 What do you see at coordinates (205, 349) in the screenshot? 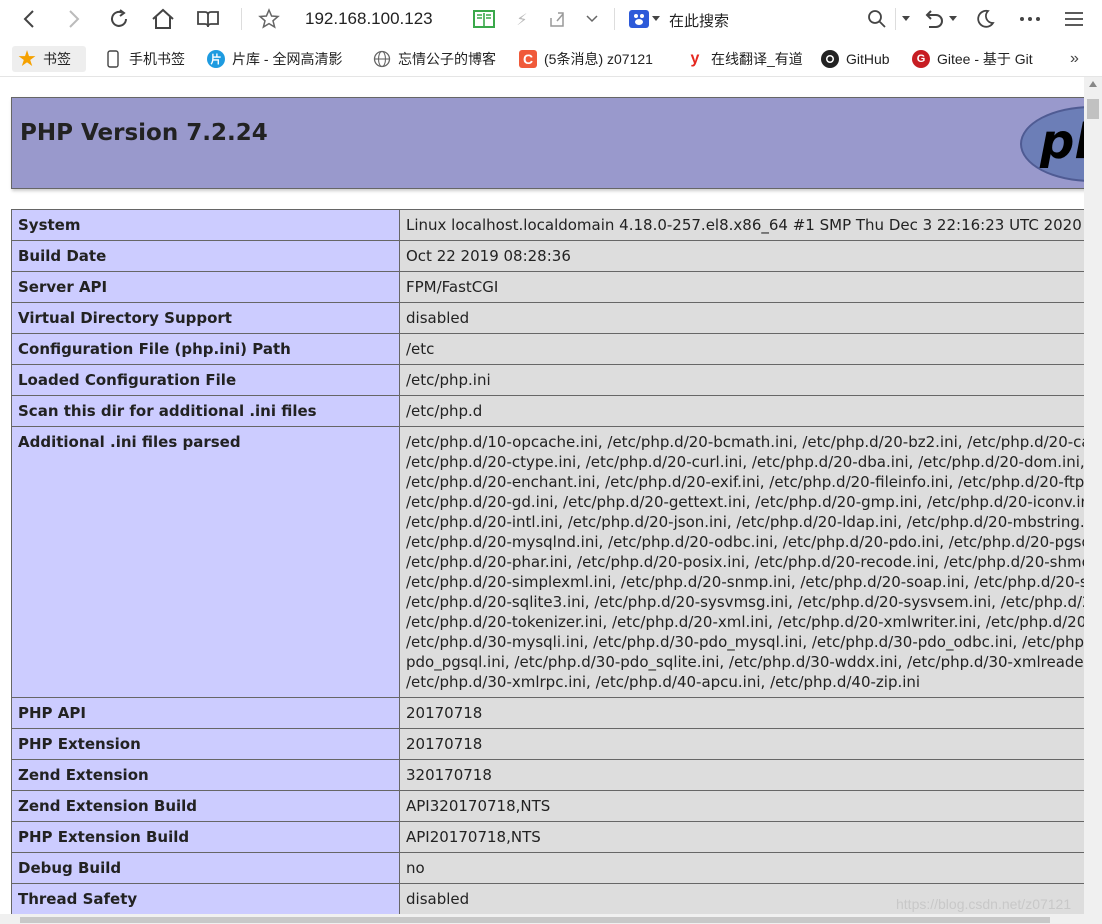
I see `info-key: Configuration File (php.ini) Path` at bounding box center [205, 349].